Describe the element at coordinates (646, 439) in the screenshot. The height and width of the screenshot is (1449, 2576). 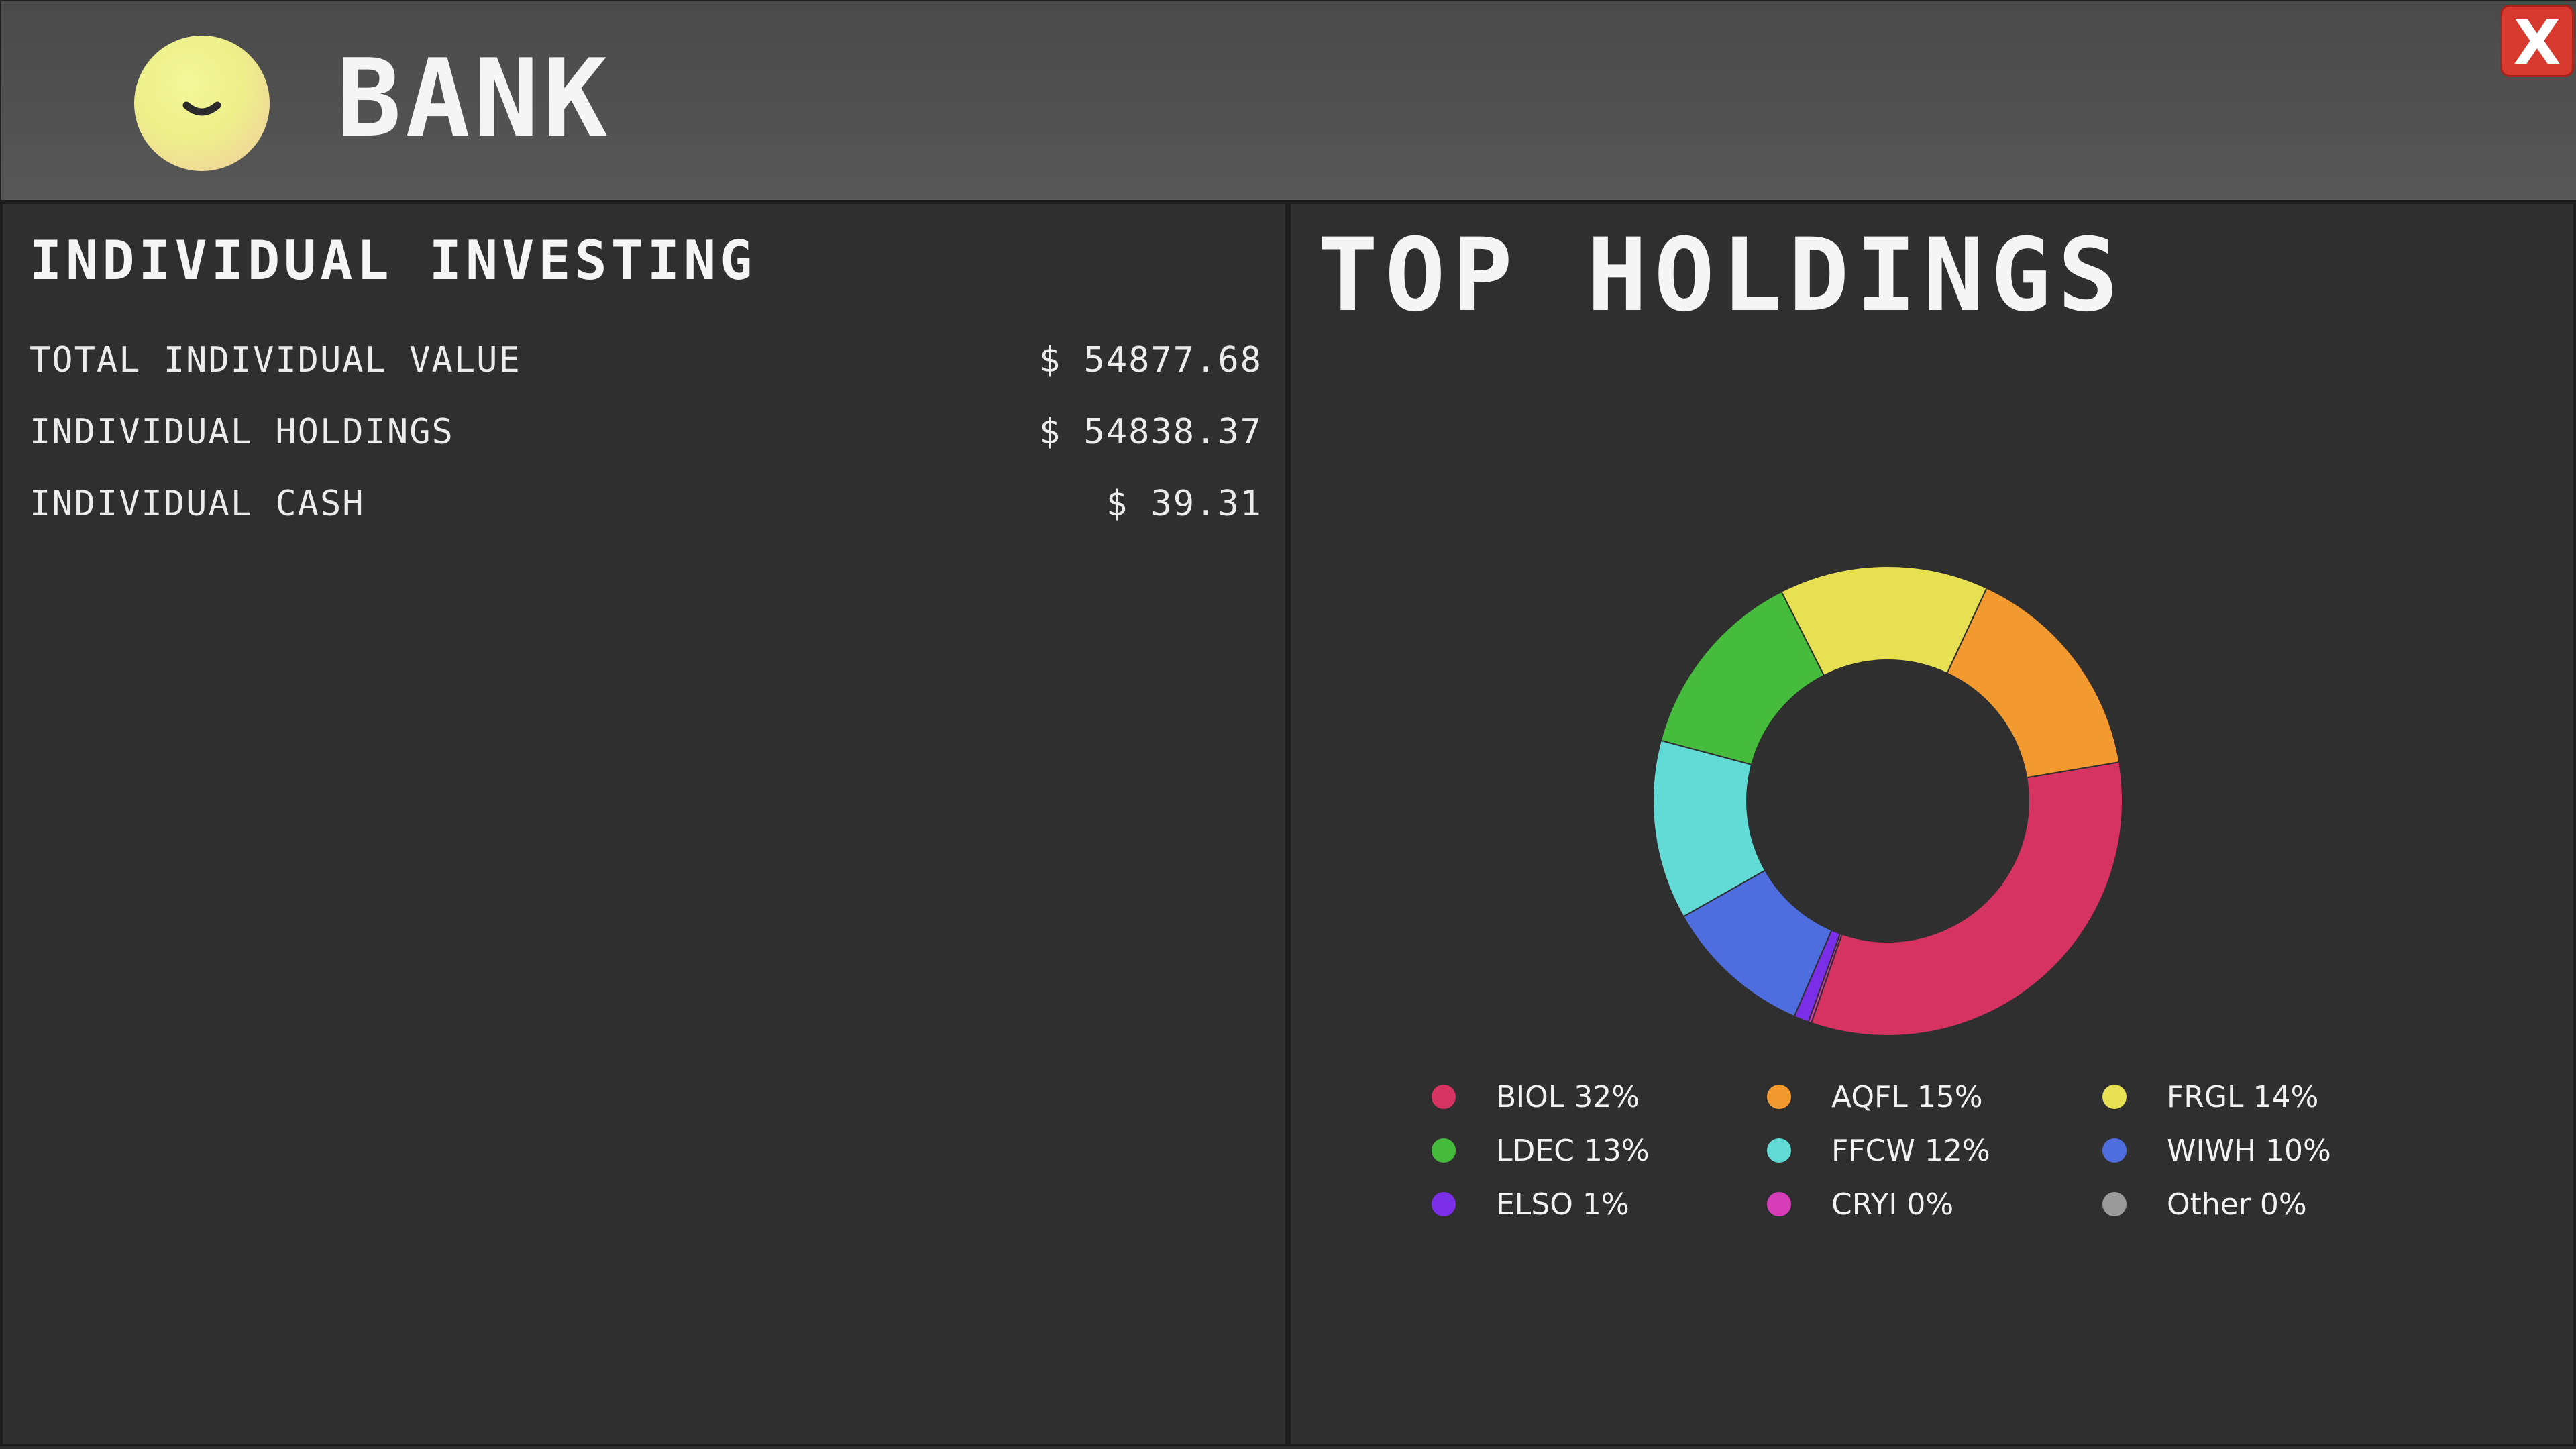
I see `holdings-row: INDIVIDUAL HOLDINGS $ 54838.37` at that location.